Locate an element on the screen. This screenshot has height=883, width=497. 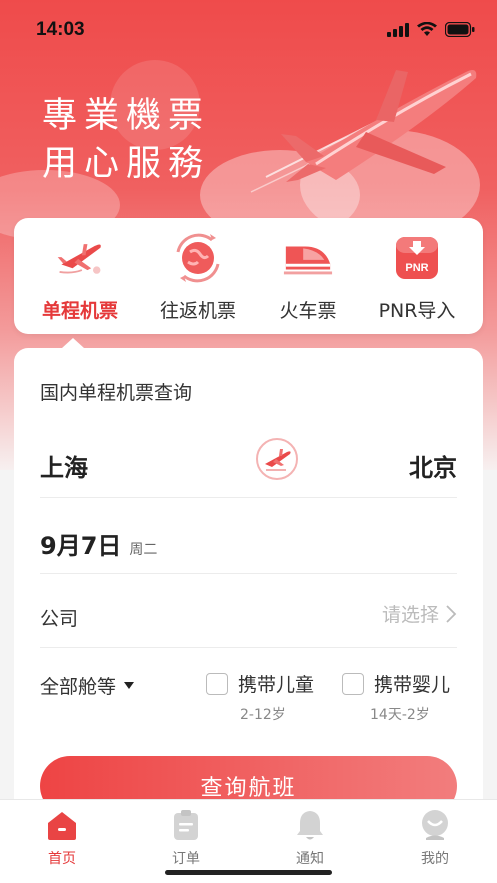
tab-label: PNR导入 is located at coordinates (417, 311).